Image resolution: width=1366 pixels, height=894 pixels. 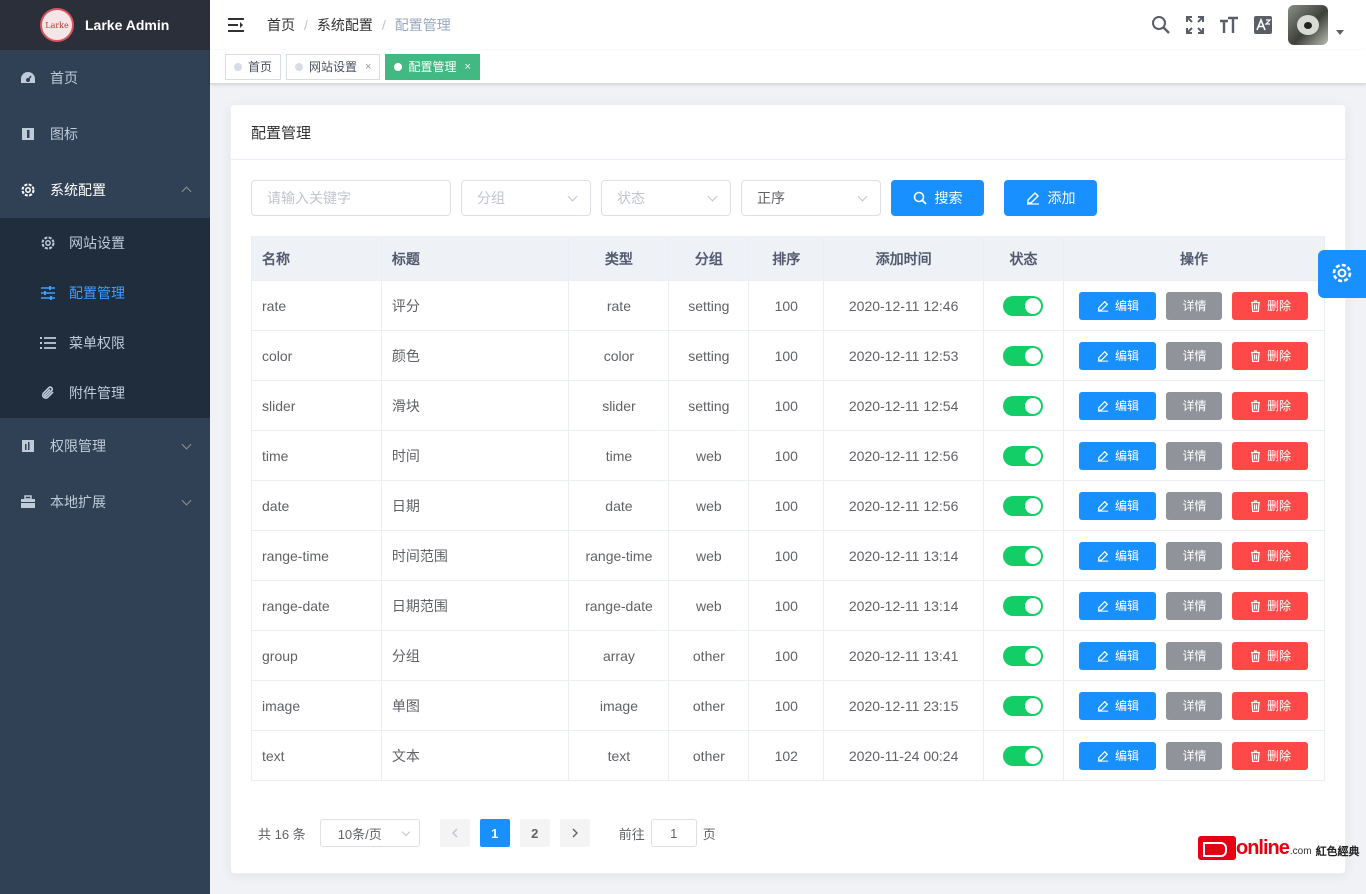 What do you see at coordinates (1229, 25) in the screenshot?
I see `font-size-icon` at bounding box center [1229, 25].